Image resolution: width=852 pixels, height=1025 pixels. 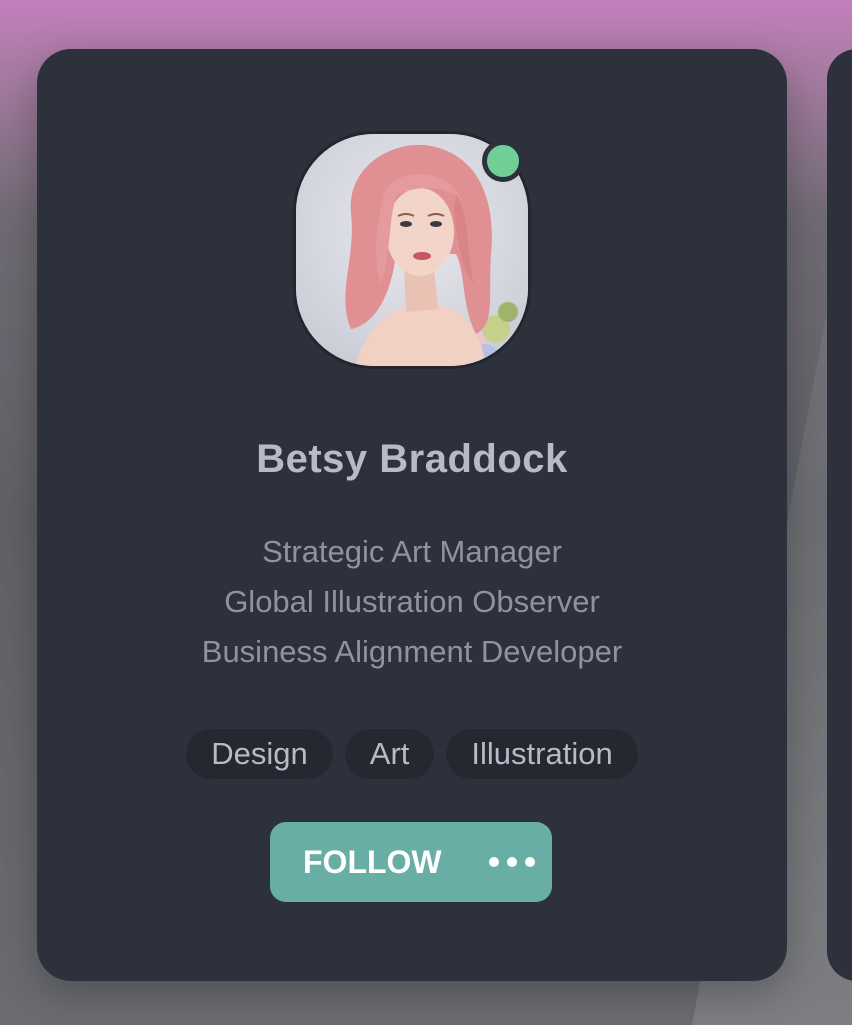 What do you see at coordinates (389, 754) in the screenshot?
I see `tag-art: Art` at bounding box center [389, 754].